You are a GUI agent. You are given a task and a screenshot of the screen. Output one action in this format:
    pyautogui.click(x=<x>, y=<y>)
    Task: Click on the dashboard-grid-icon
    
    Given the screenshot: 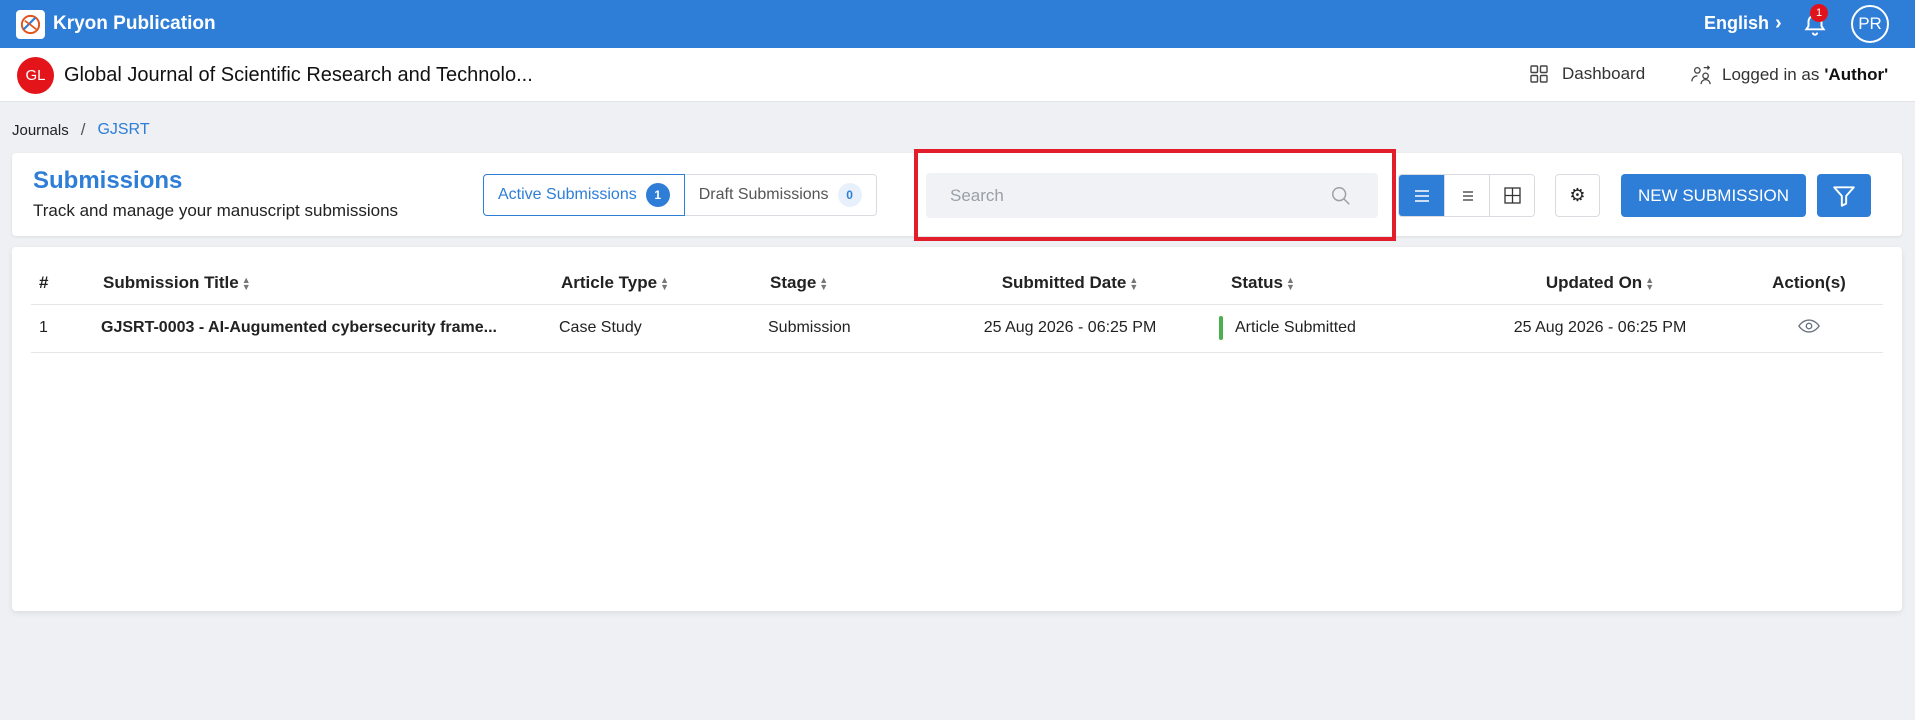 What is the action you would take?
    pyautogui.click(x=1539, y=74)
    